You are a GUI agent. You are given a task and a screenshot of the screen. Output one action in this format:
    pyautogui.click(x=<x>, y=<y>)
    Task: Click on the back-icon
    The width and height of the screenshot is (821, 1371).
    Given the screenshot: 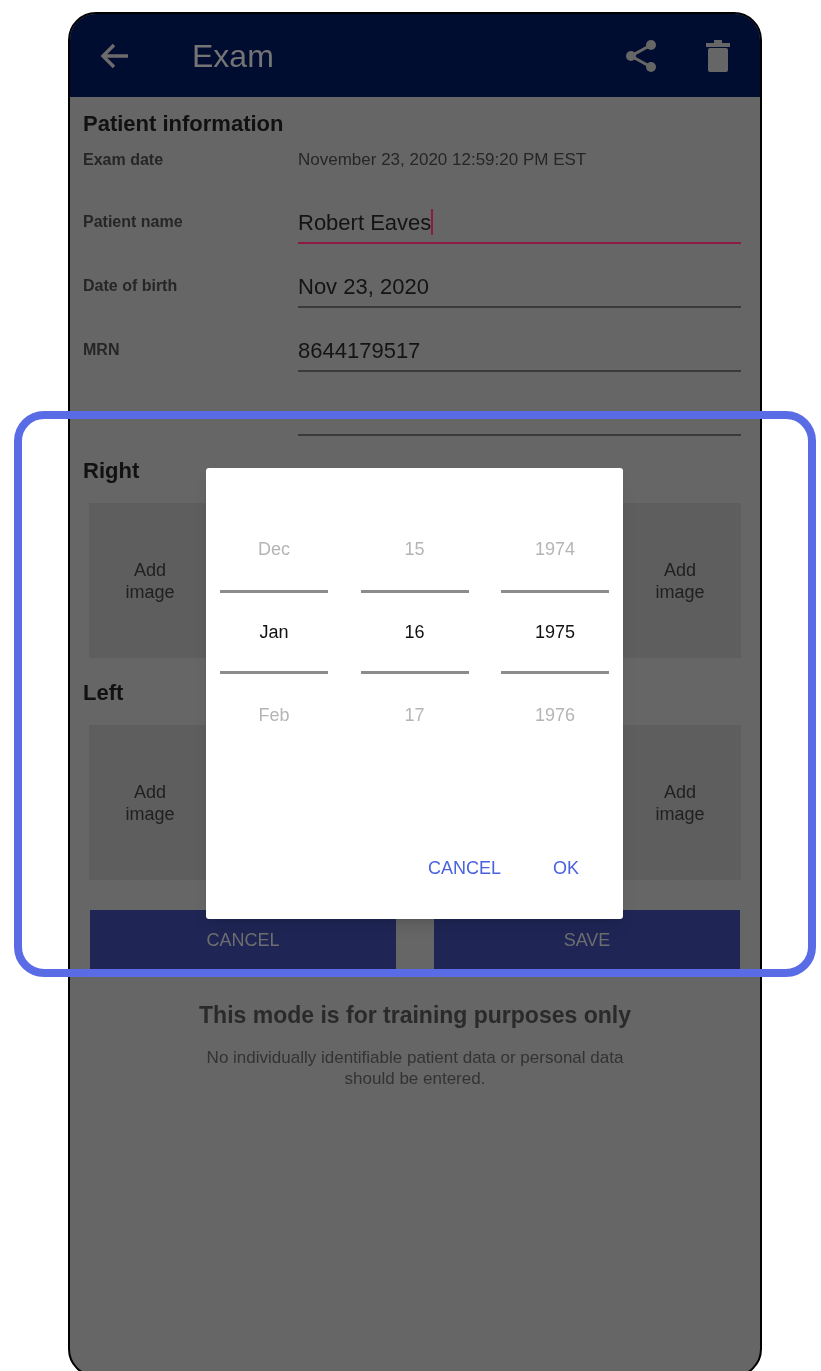 What is the action you would take?
    pyautogui.click(x=115, y=55)
    